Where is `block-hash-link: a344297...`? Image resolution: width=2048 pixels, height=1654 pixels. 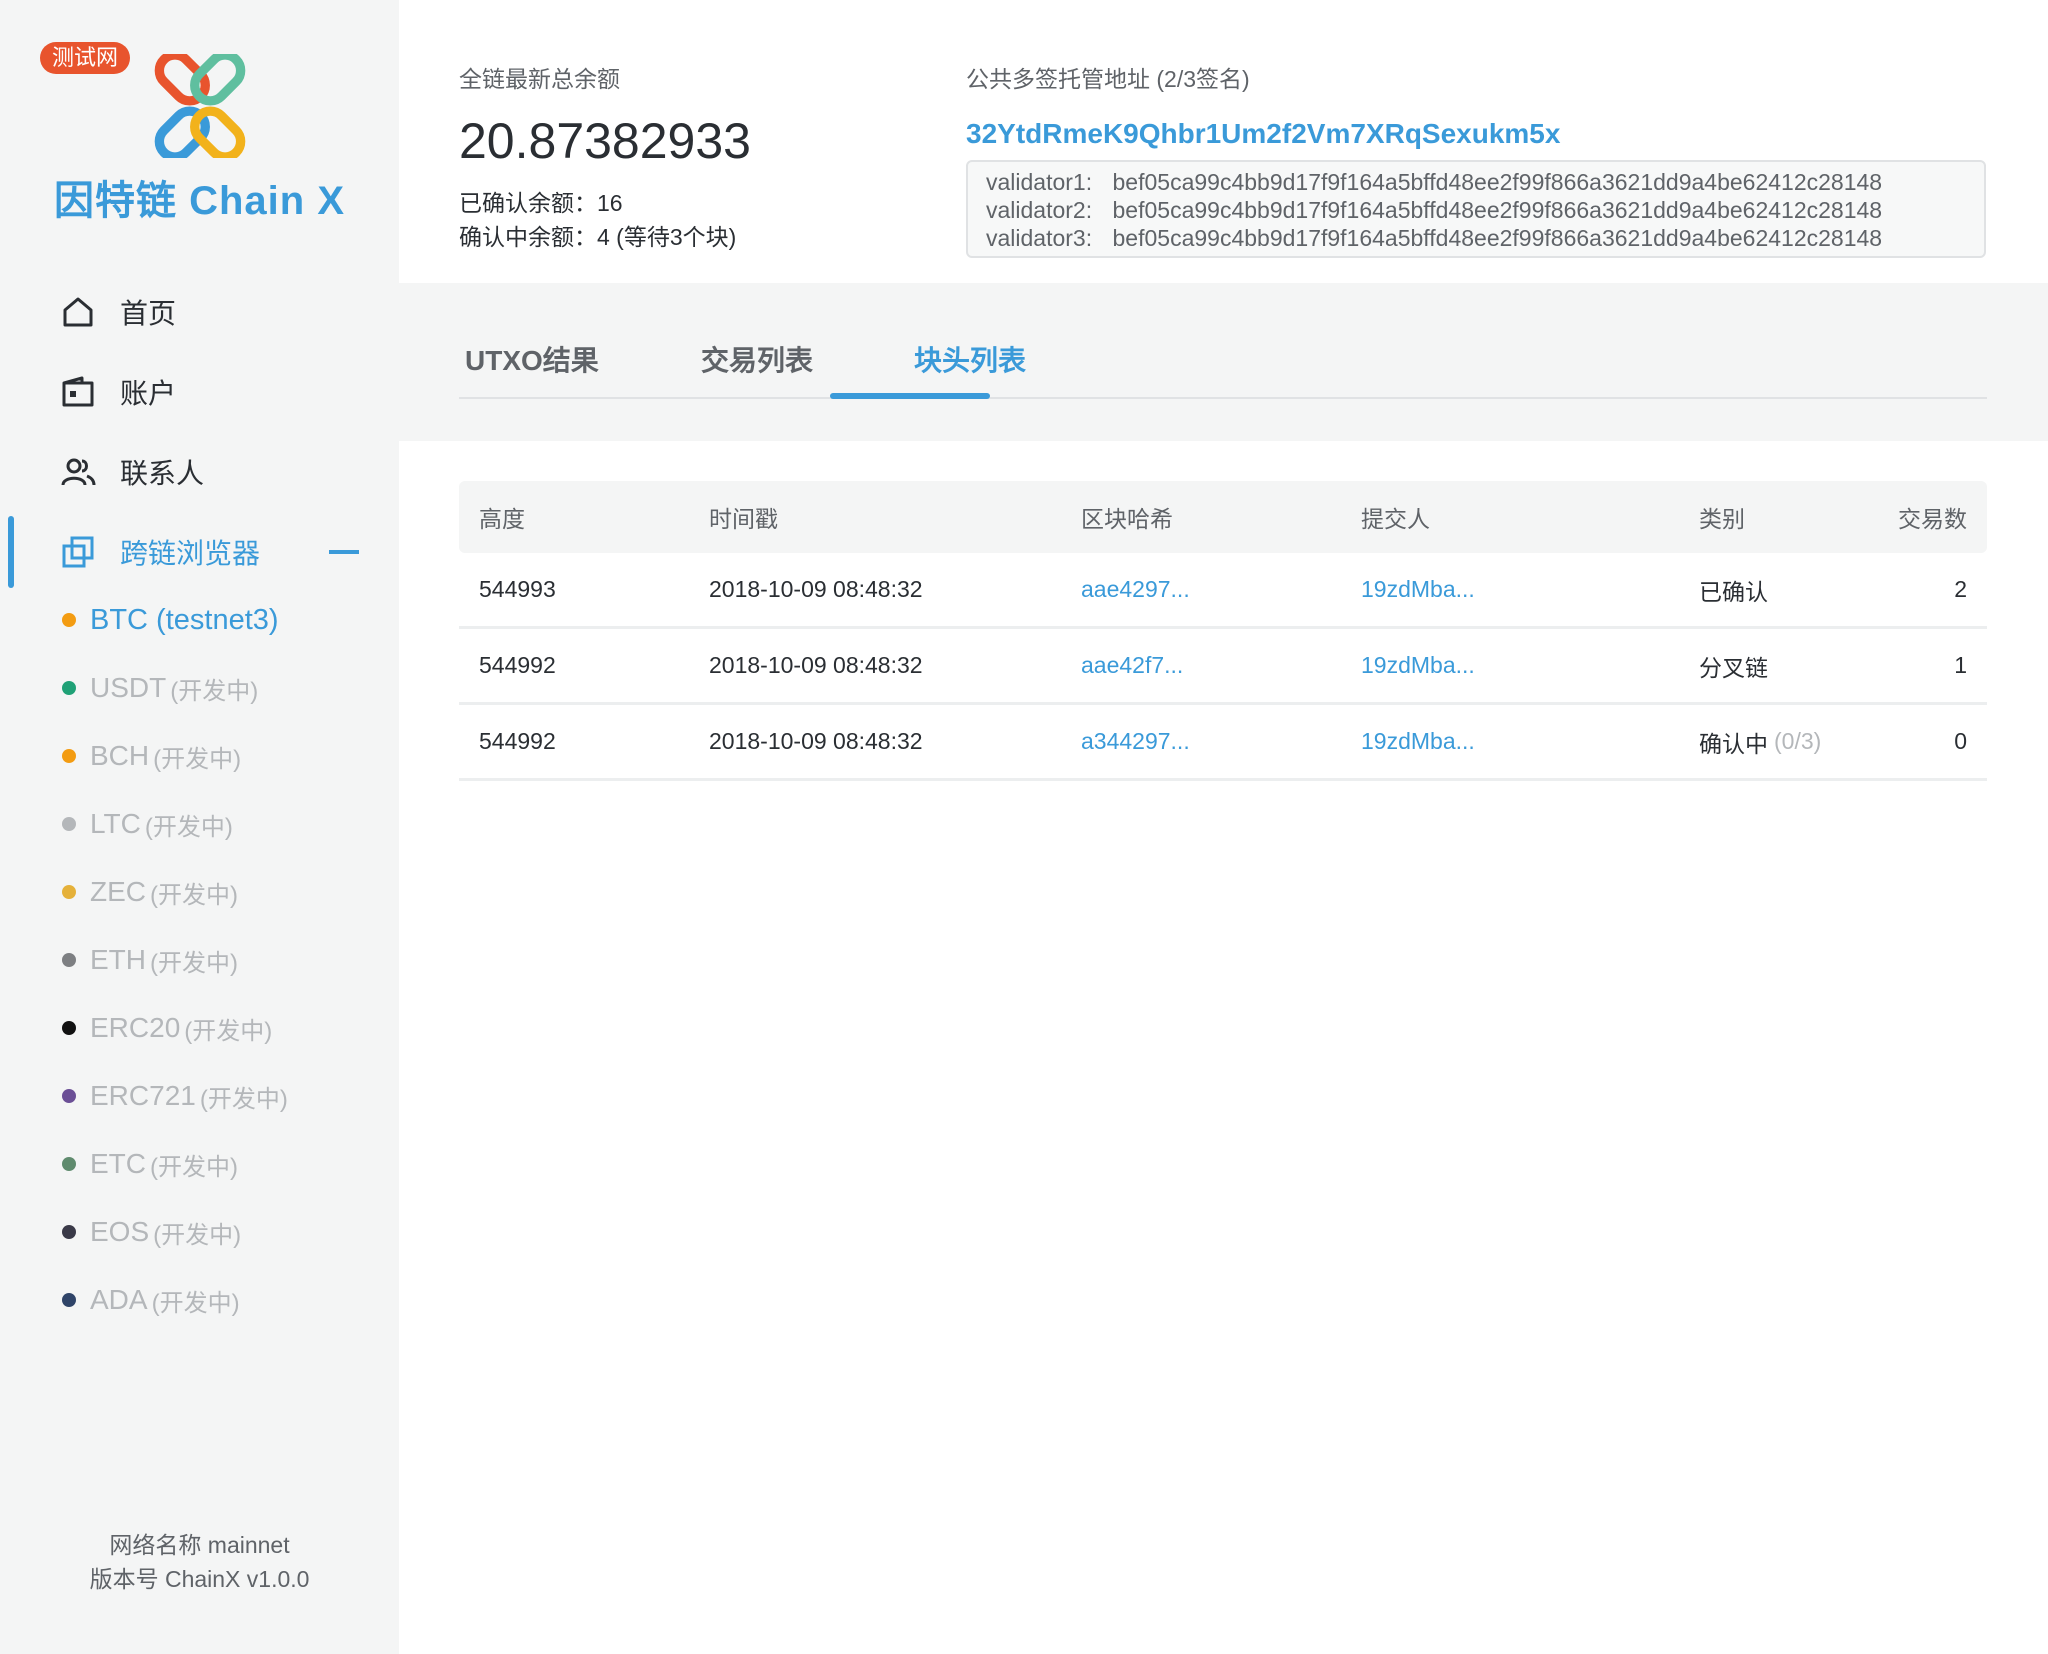 block-hash-link: a344297... is located at coordinates (1135, 741).